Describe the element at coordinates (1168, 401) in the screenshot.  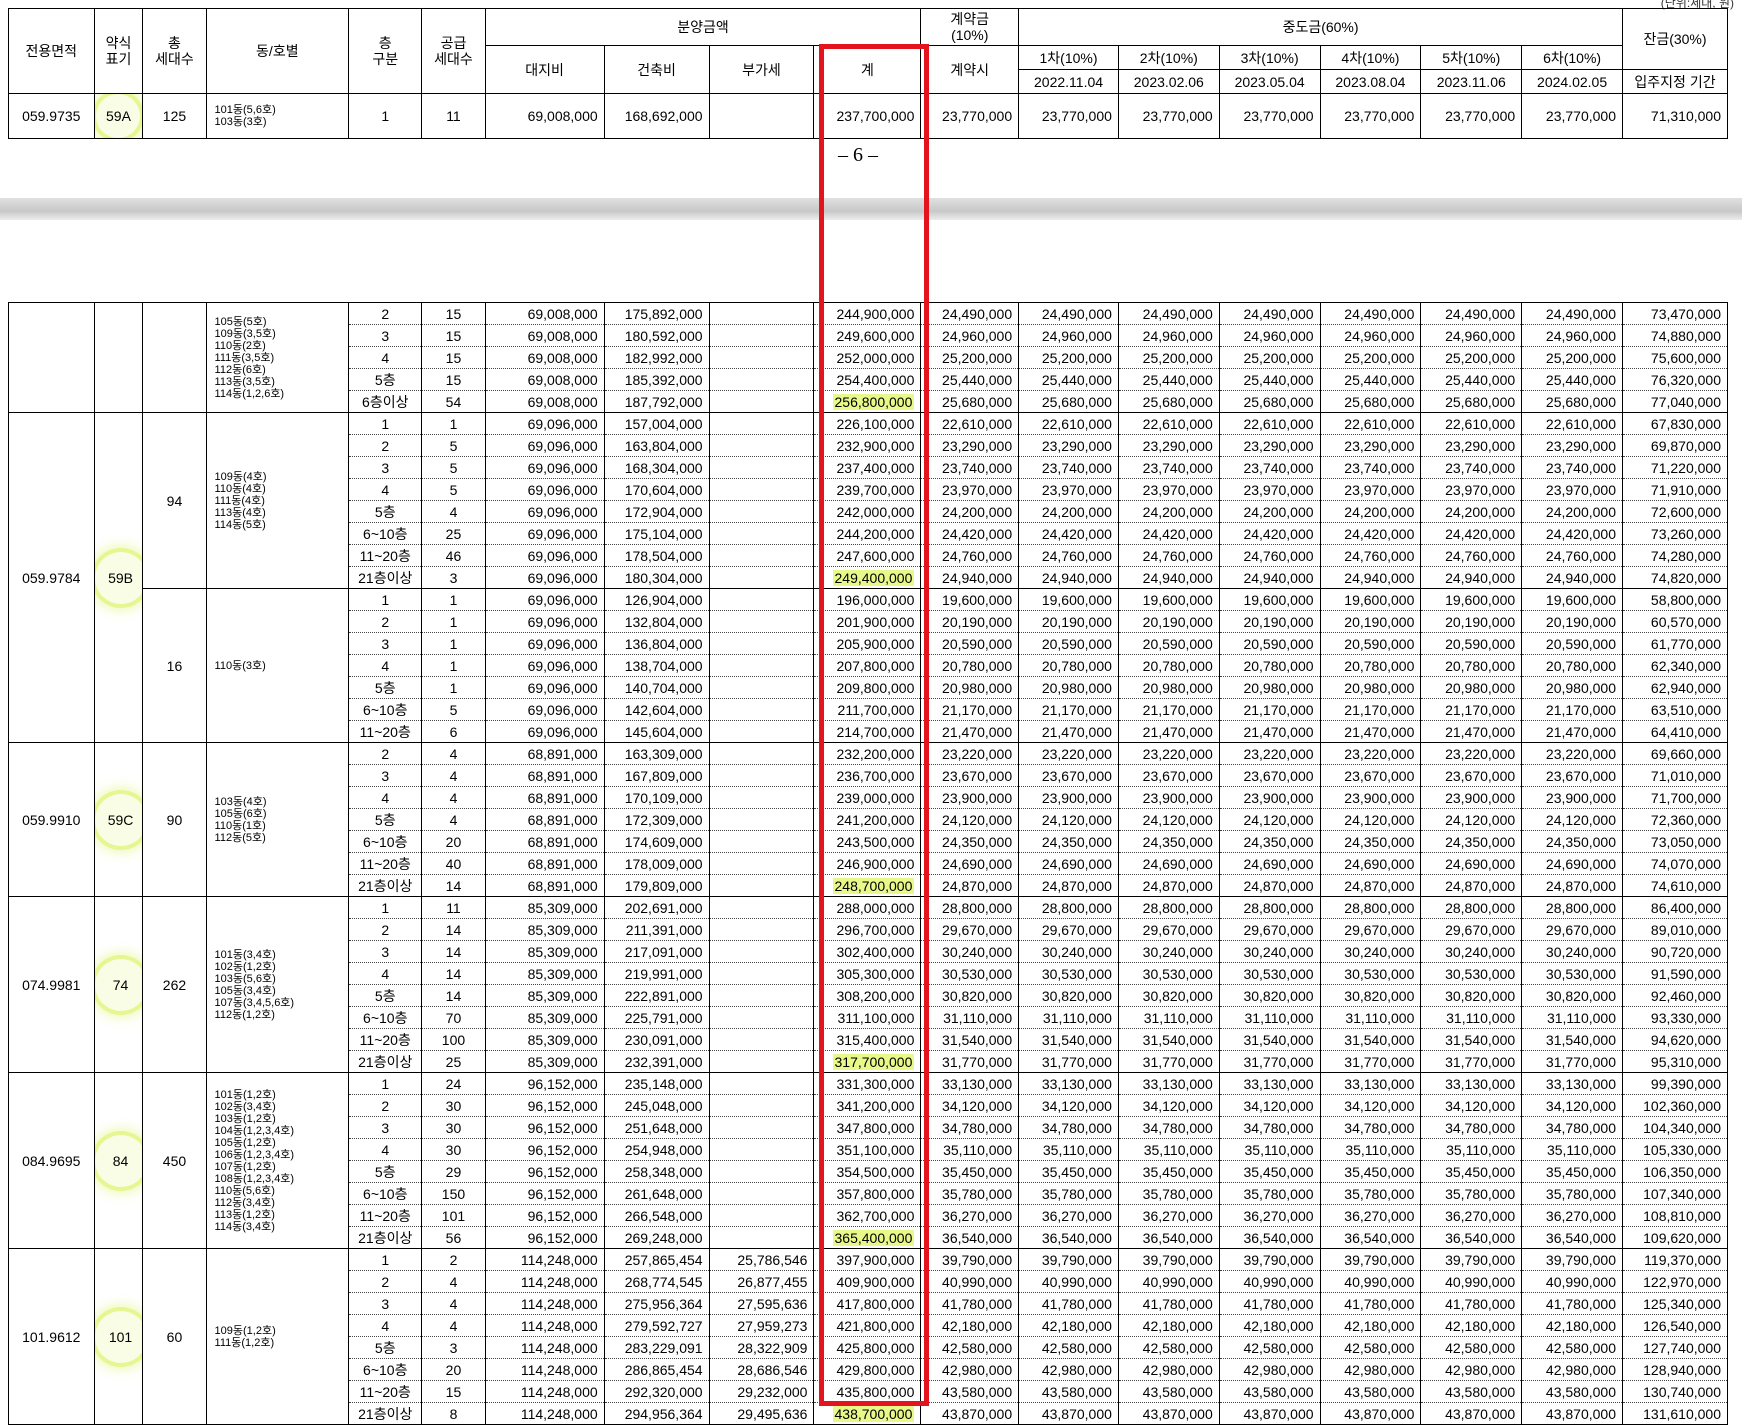
I see `interim-cell: 25,680,000` at that location.